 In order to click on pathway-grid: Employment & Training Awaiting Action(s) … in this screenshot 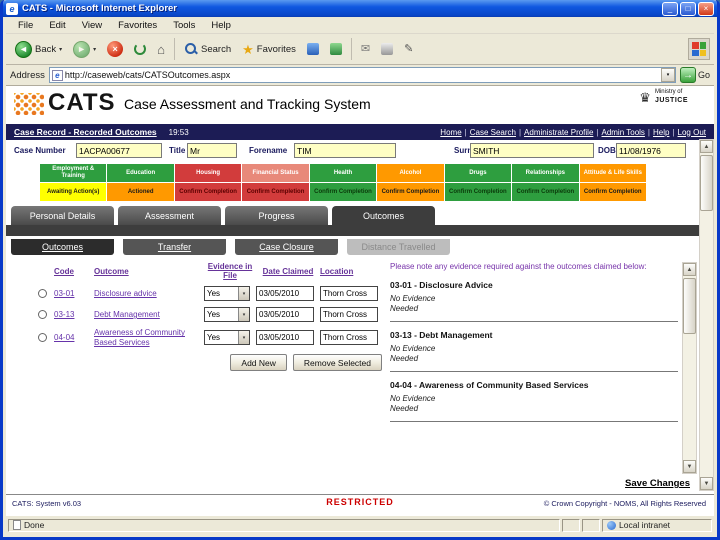, I will do `click(343, 182)`.